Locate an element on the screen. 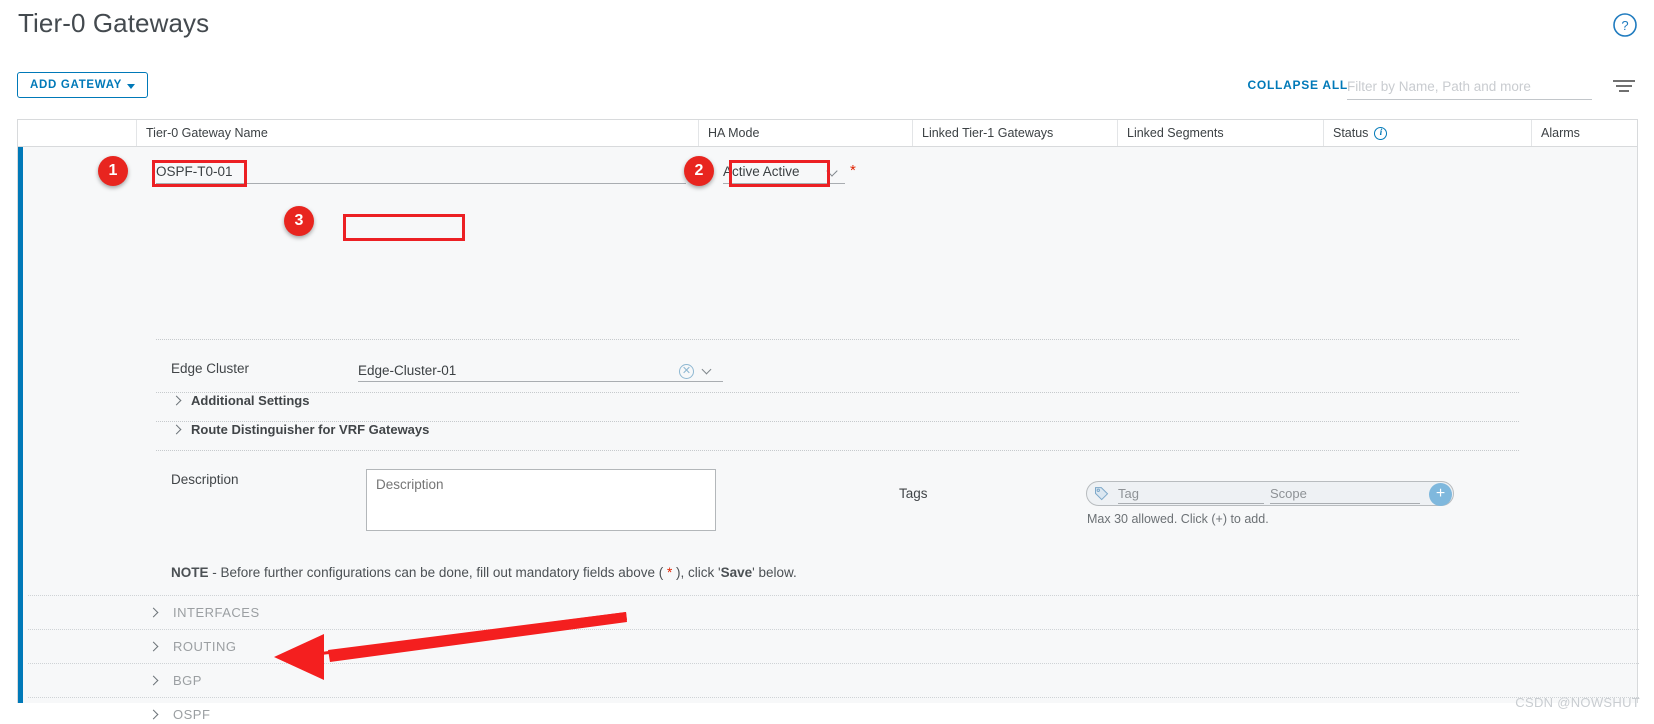  scope-input is located at coordinates (1345, 493).